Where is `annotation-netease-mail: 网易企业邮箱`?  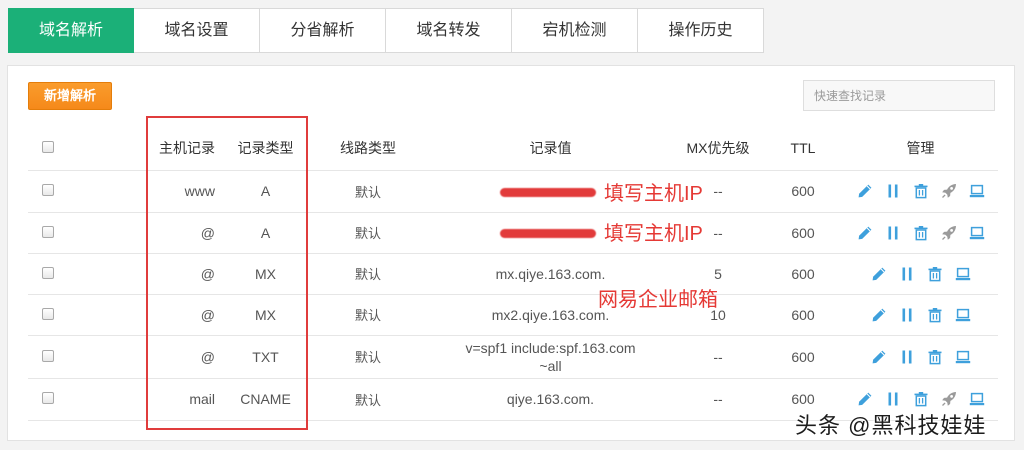 annotation-netease-mail: 网易企业邮箱 is located at coordinates (658, 300).